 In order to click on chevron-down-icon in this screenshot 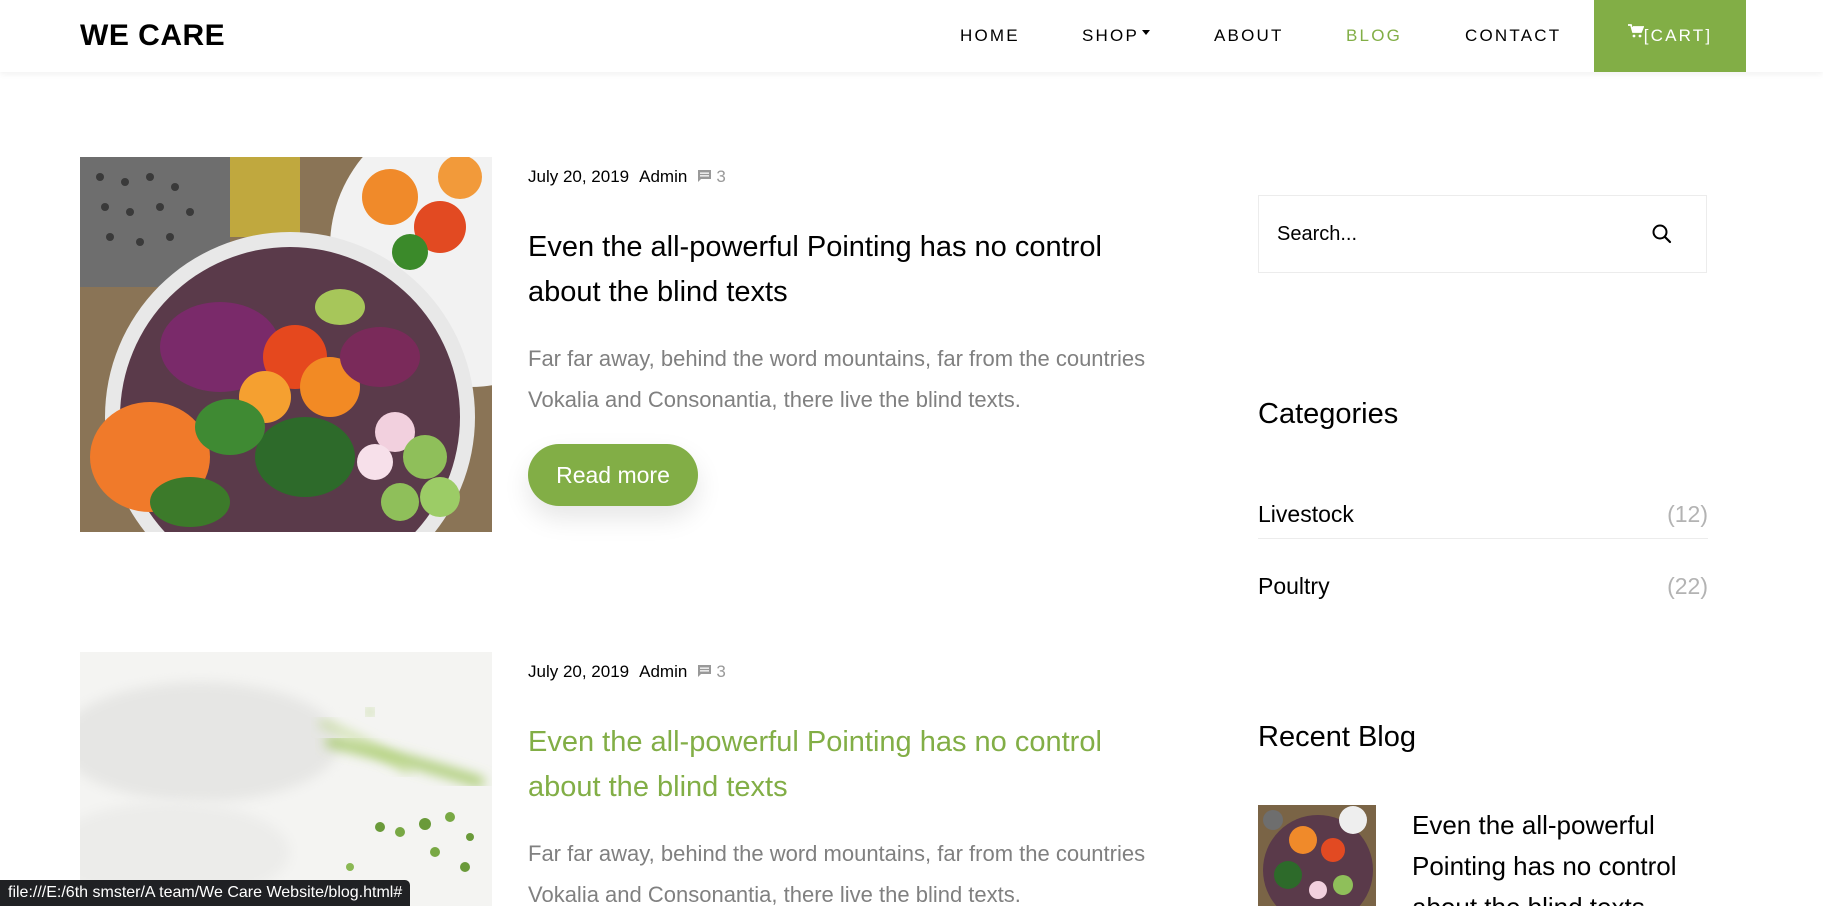, I will do `click(1145, 33)`.